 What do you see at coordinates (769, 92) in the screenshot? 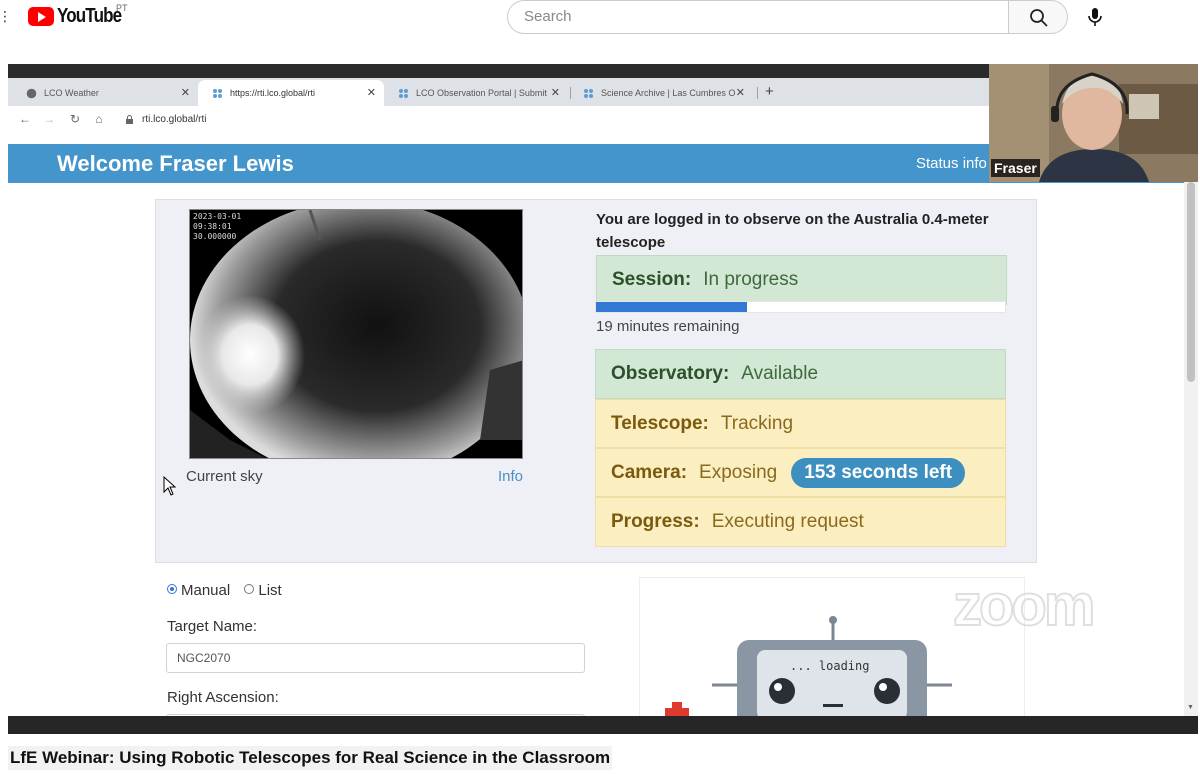
I see `new-tab-icon: +` at bounding box center [769, 92].